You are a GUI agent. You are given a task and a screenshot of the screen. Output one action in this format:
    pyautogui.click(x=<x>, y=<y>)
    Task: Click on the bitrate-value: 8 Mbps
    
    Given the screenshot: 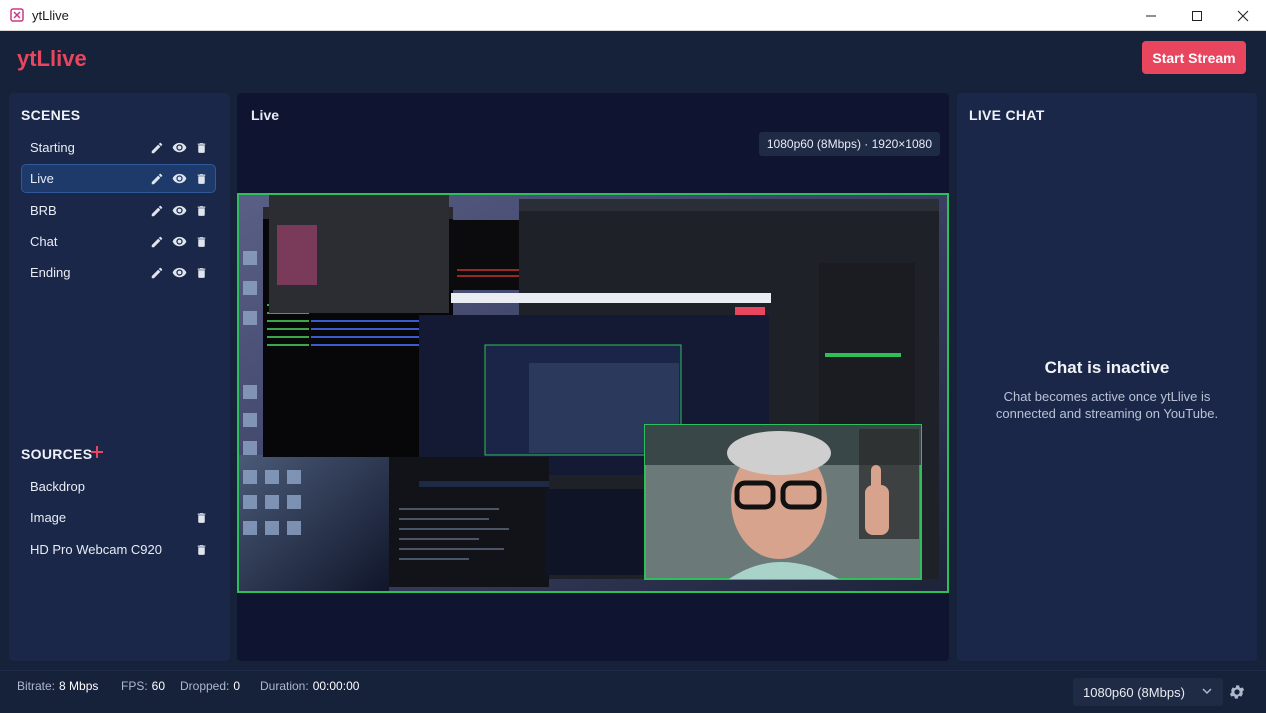 What is the action you would take?
    pyautogui.click(x=79, y=686)
    